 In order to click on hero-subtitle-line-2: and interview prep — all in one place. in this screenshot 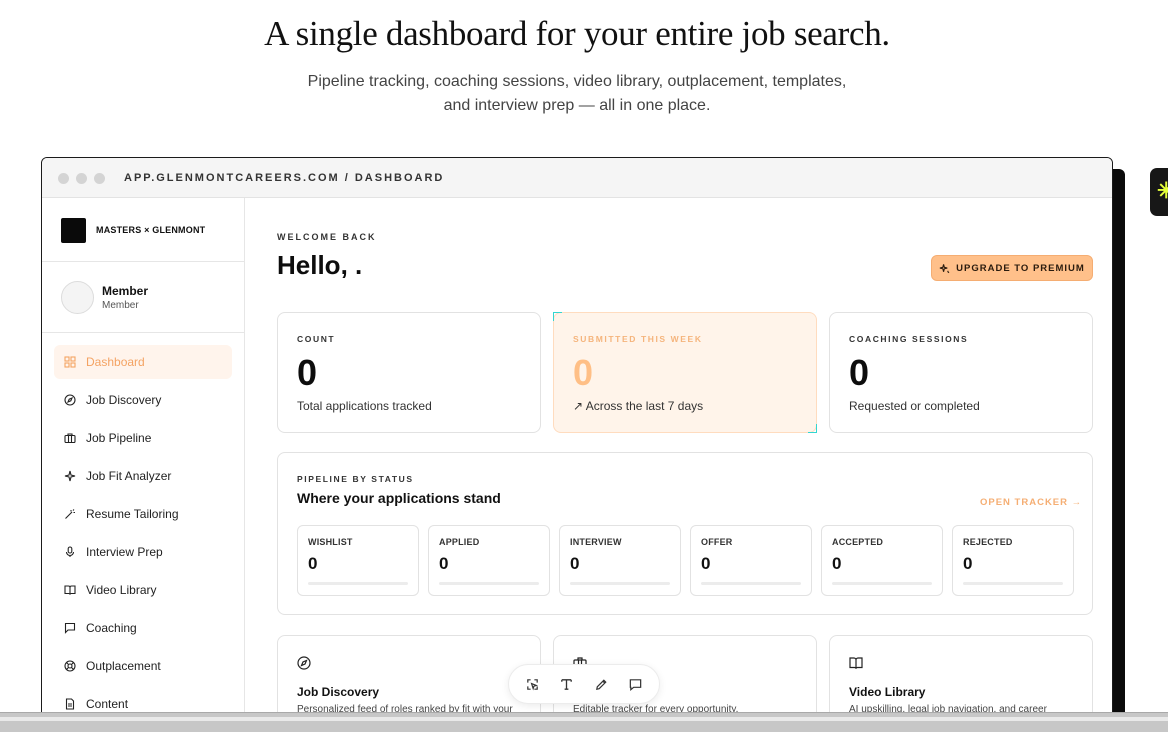, I will do `click(577, 105)`.